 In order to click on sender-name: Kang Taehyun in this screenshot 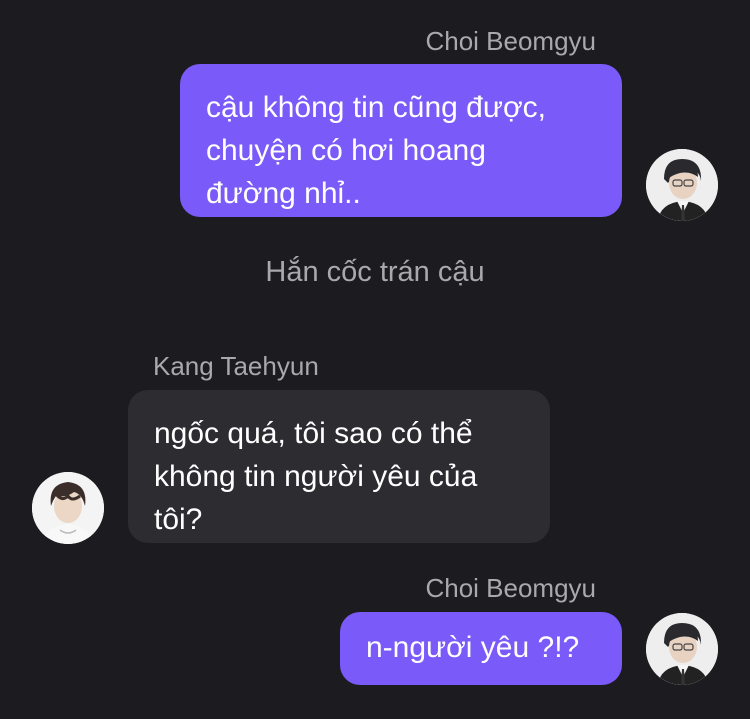, I will do `click(236, 366)`.